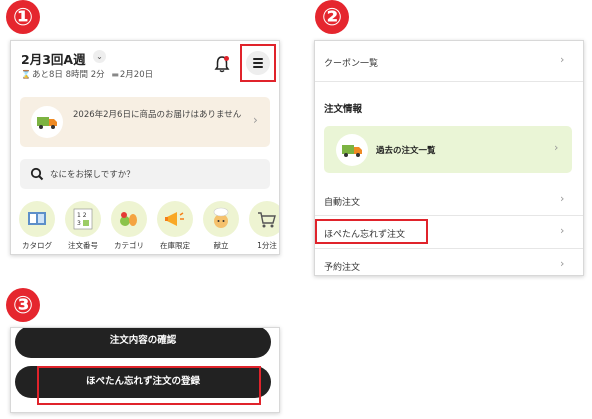 The image size is (592, 419). I want to click on order-info-heading: 注文情報, so click(343, 109).